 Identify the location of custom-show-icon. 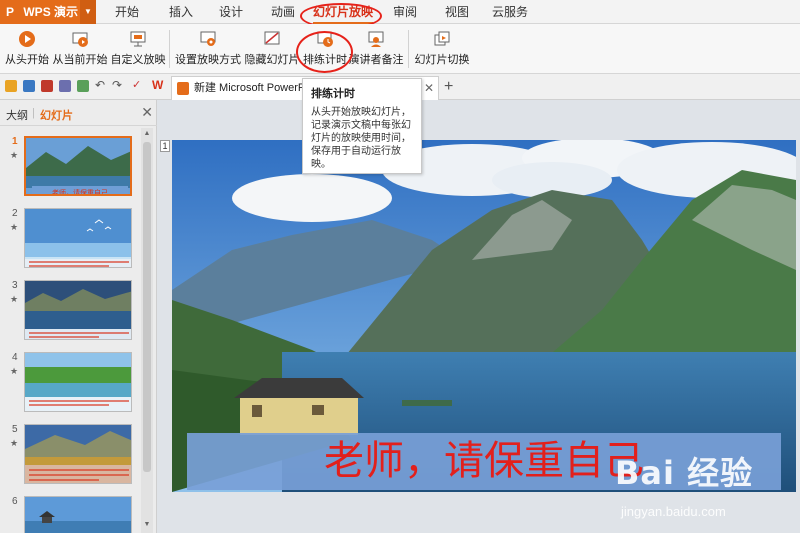
(138, 39).